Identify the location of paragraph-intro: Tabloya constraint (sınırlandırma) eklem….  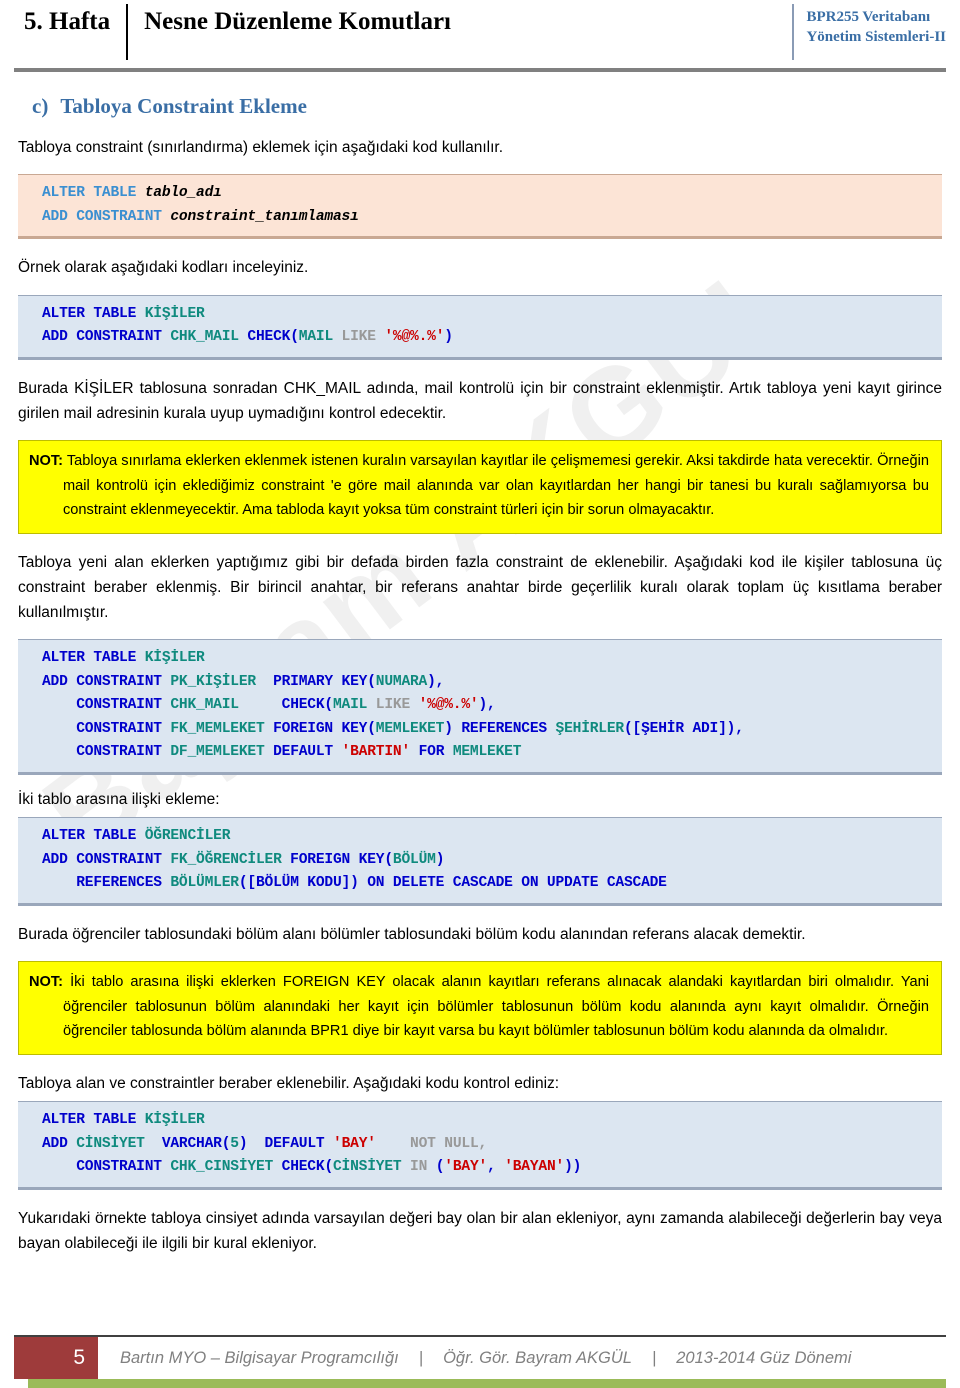
(261, 147).